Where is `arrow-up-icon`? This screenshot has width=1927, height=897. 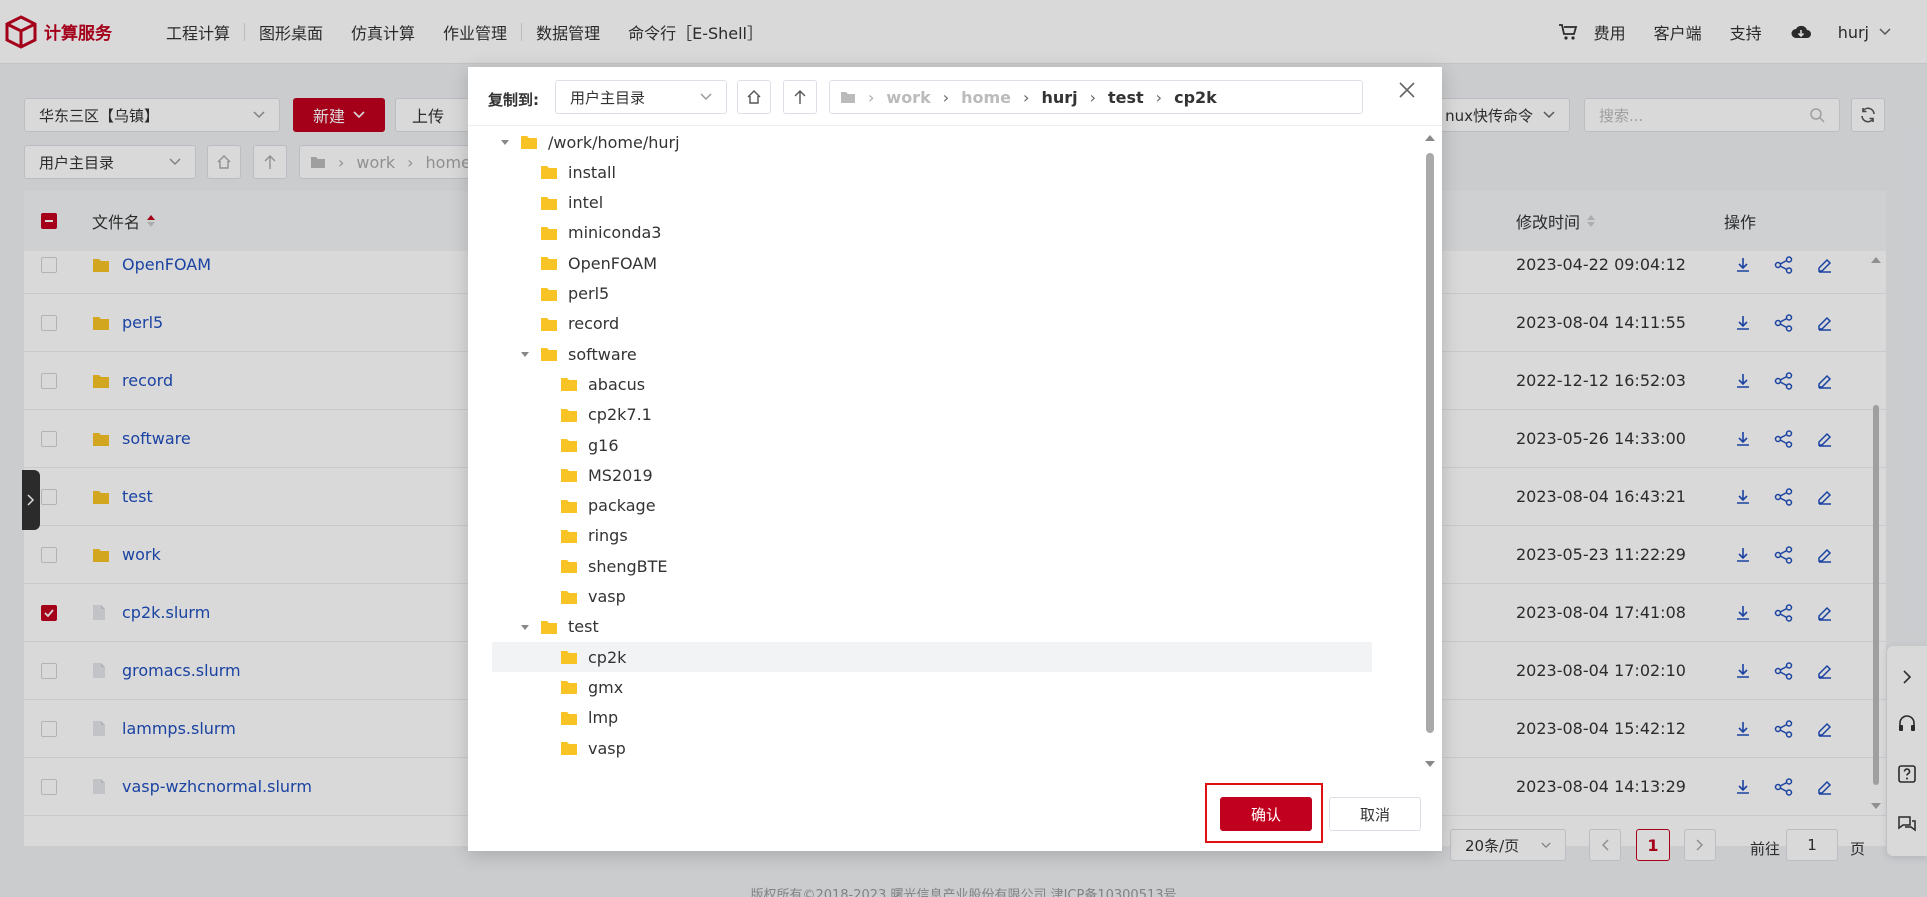 arrow-up-icon is located at coordinates (800, 97).